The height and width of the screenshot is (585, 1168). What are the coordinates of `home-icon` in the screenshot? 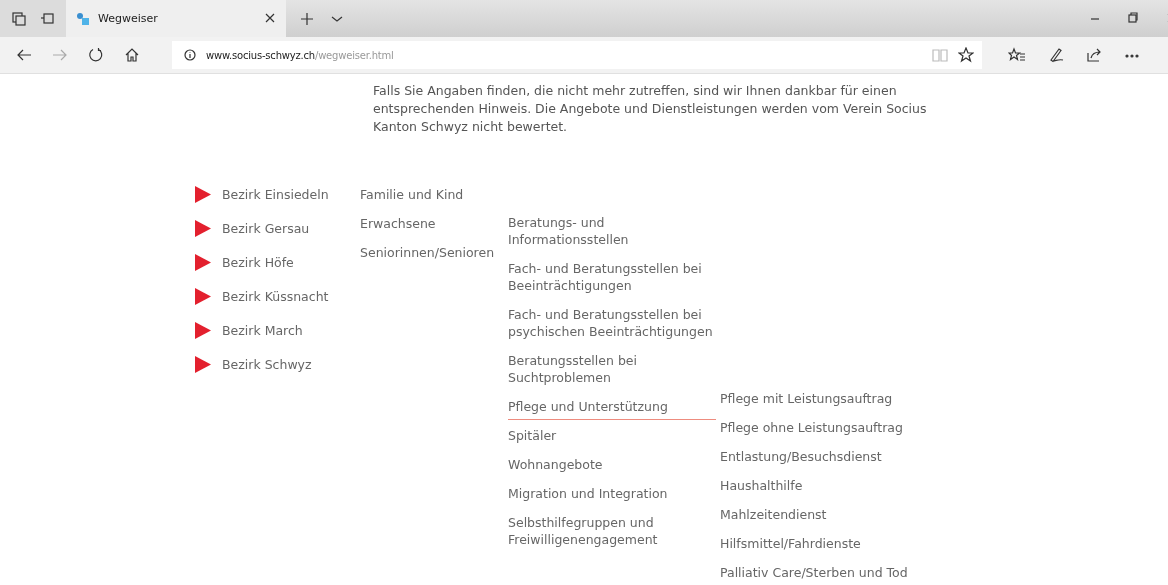 It's located at (132, 55).